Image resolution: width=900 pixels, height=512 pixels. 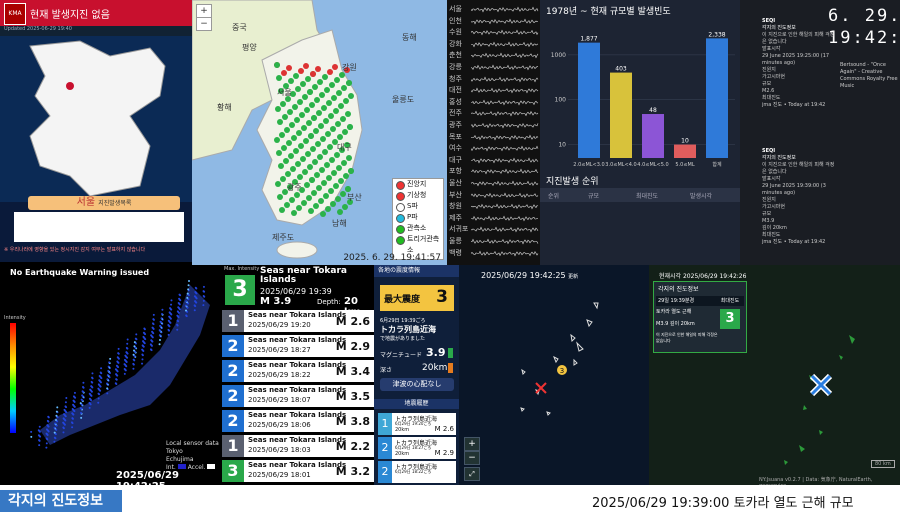 I want to click on waveform-row: 청주, so click(x=493, y=79).